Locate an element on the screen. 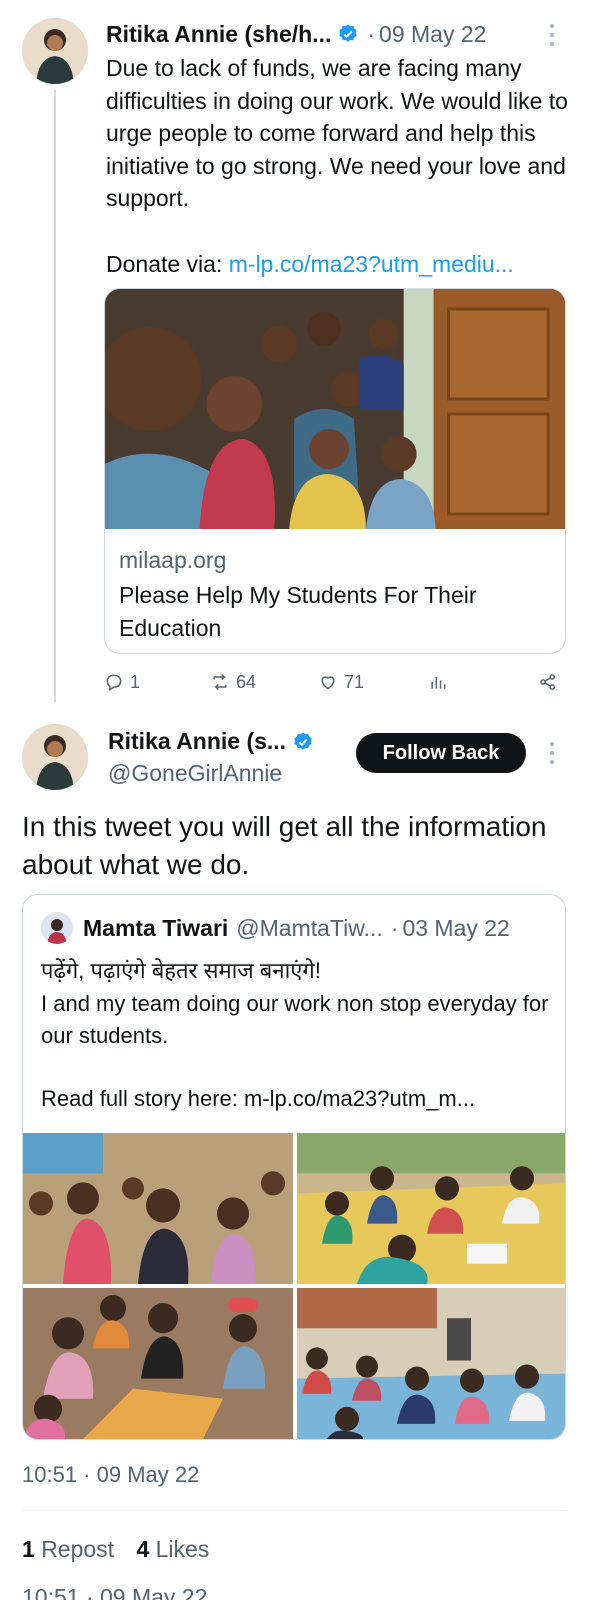  quote-header: Mamta Tiwari @MamtaTiw... · 03 May 22 is located at coordinates (275, 928).